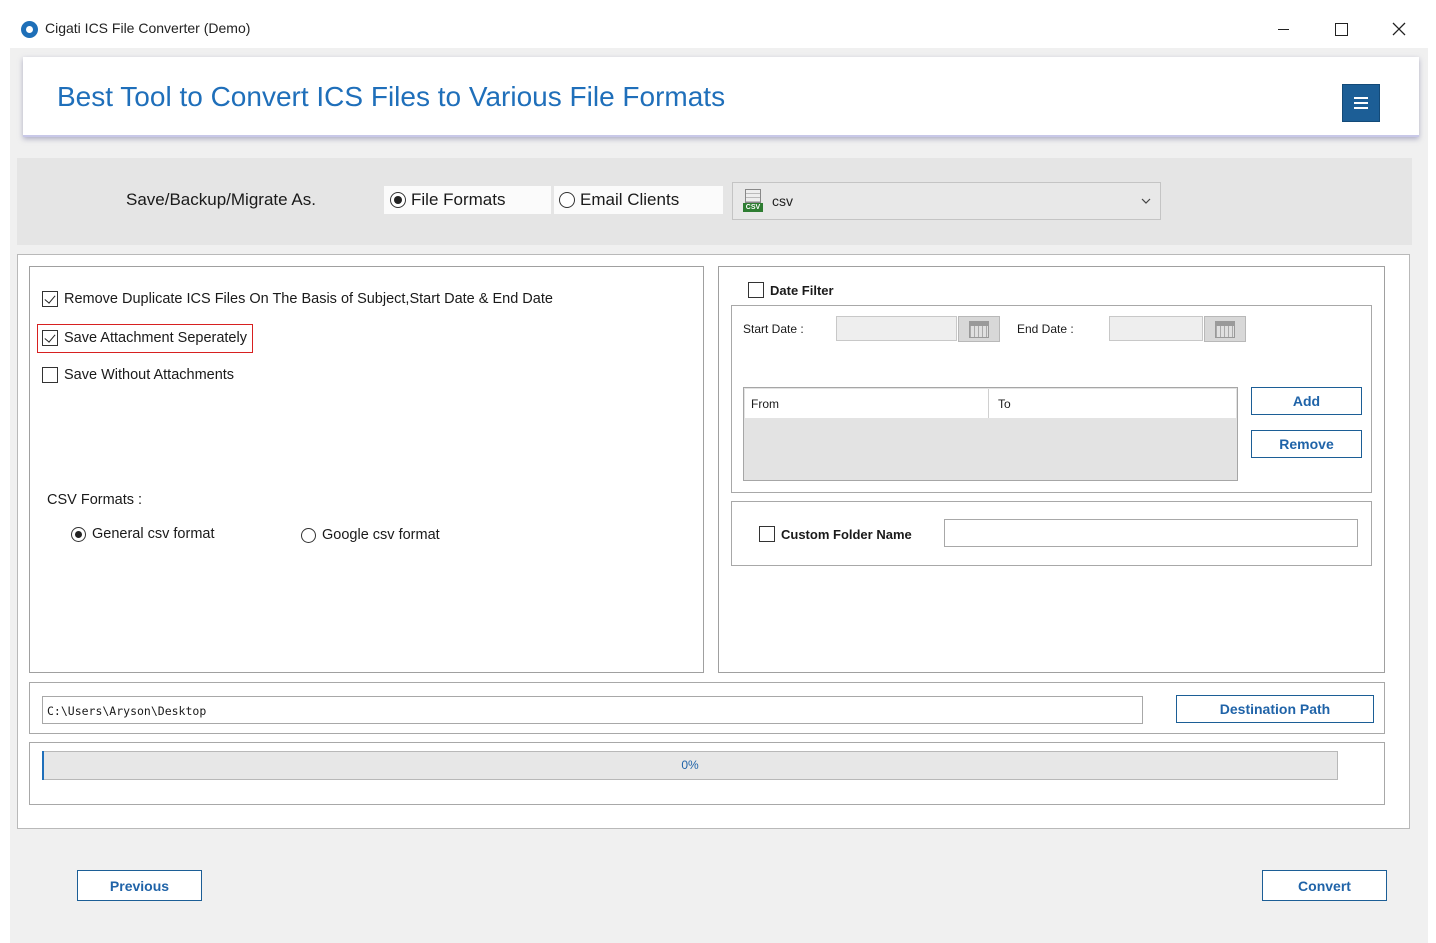  I want to click on save-without-attachments-checkbox: Save Without Attachments, so click(138, 375).